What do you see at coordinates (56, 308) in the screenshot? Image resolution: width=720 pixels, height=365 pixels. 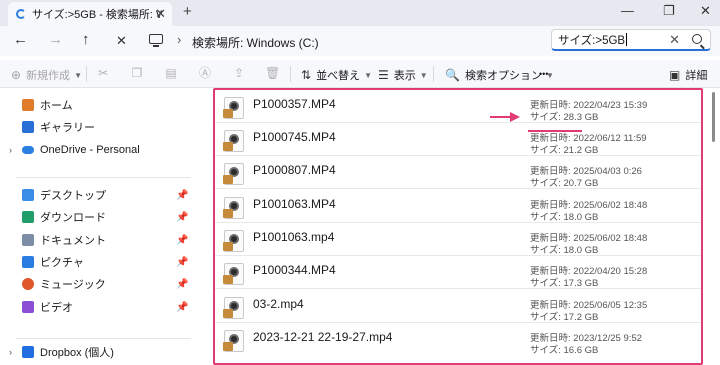 I see `sidebar-item-label: ビデオ` at bounding box center [56, 308].